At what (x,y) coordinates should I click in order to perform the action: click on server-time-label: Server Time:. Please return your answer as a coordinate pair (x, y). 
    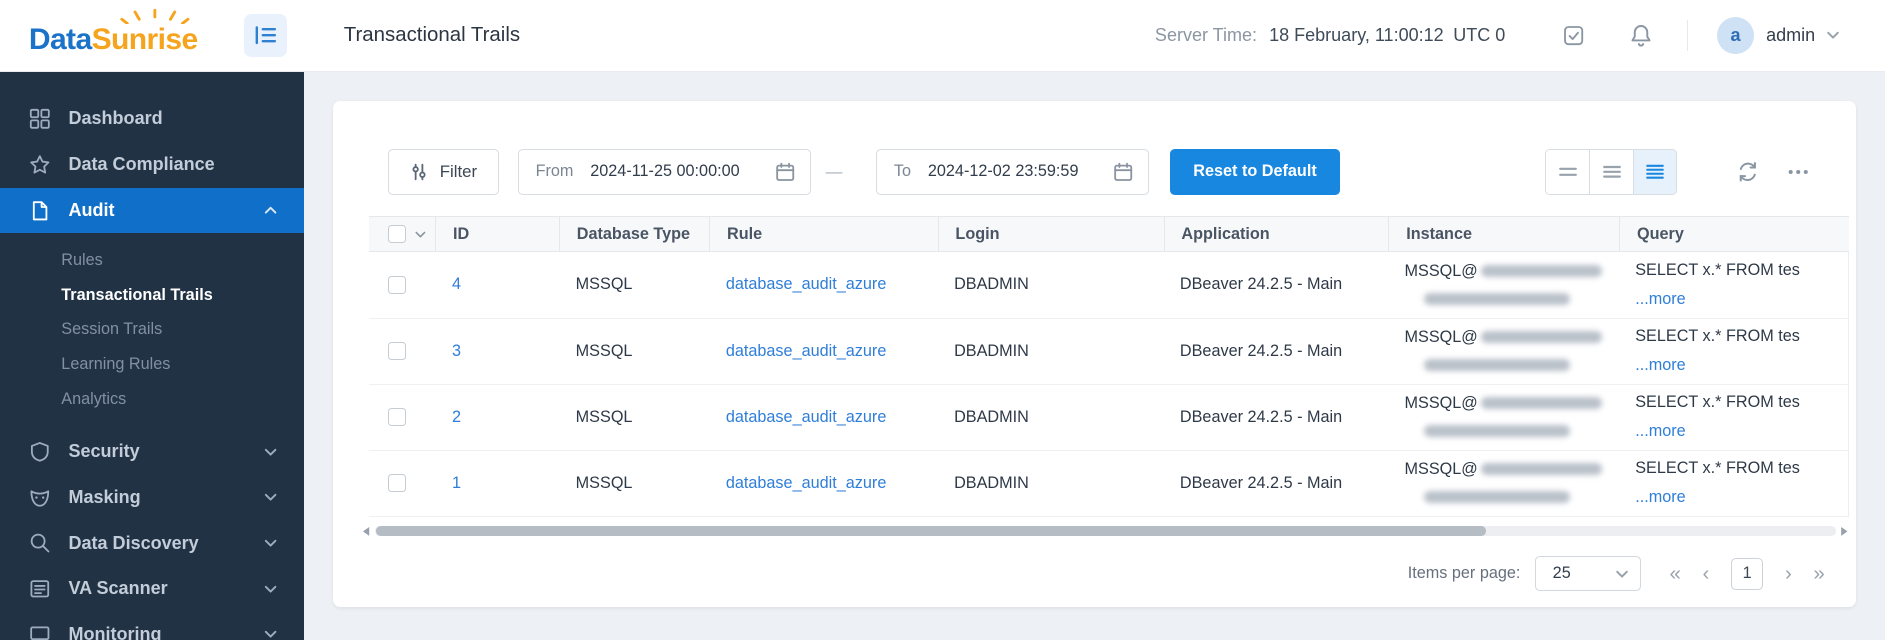
    Looking at the image, I should click on (1206, 35).